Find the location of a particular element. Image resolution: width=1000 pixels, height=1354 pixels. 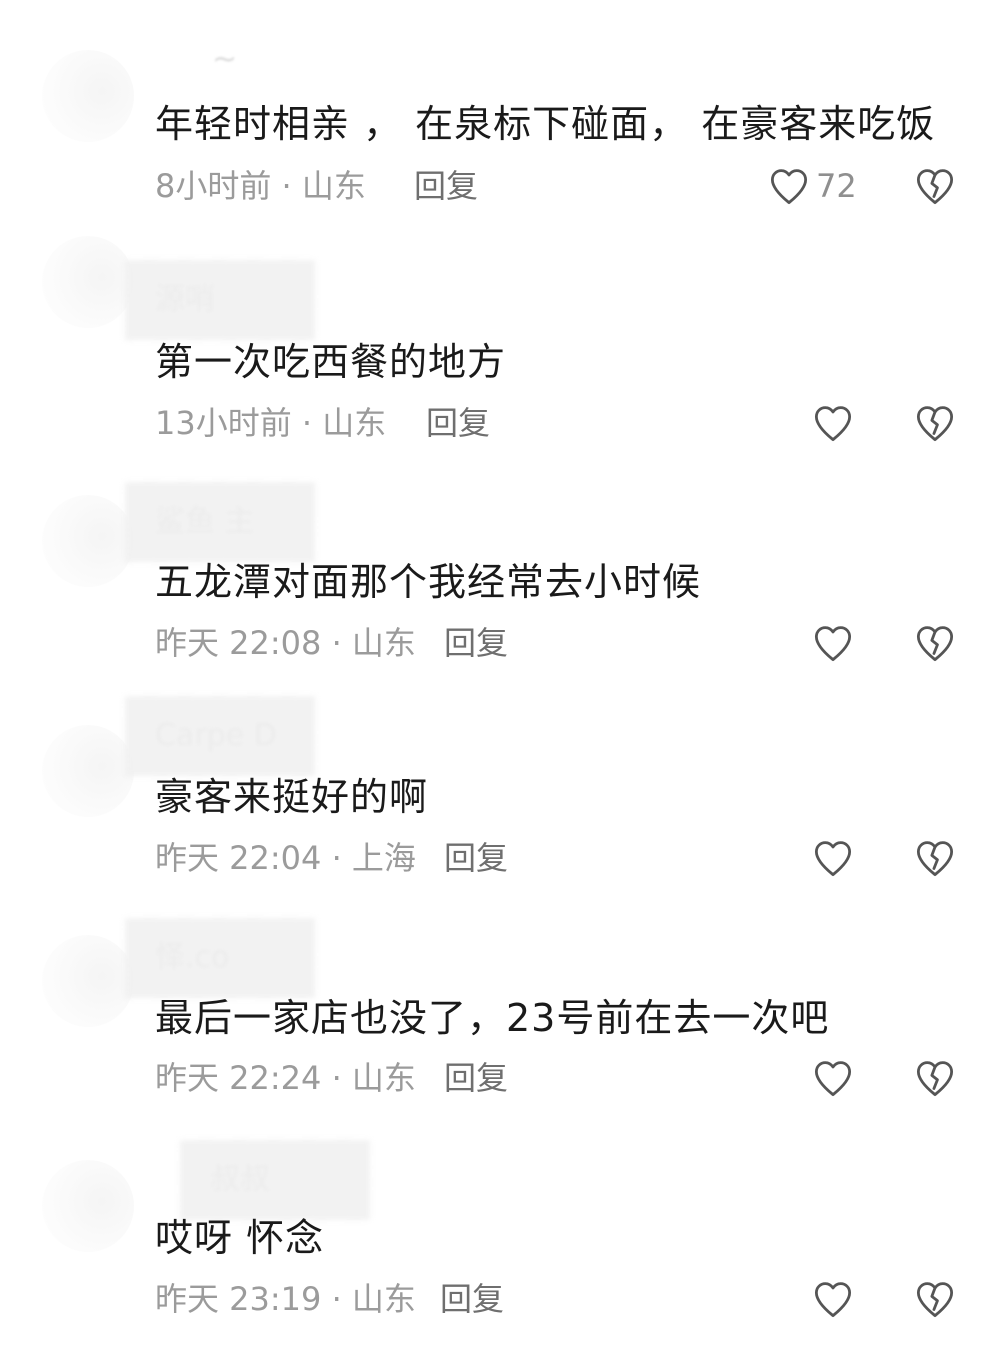

comment-username: 叔叔 is located at coordinates (295, 1180).